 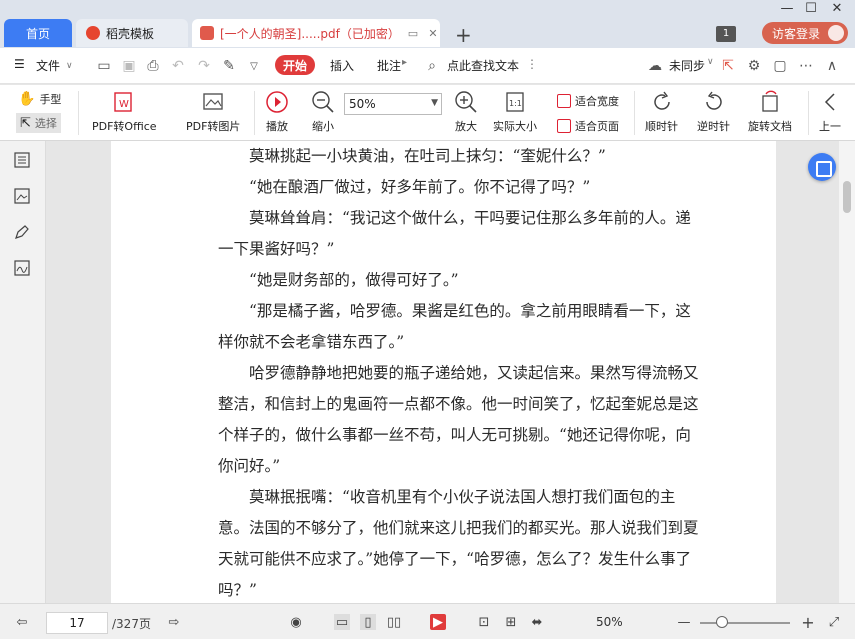 I want to click on pdf-to-image-button: PDF转图片, so click(x=213, y=111).